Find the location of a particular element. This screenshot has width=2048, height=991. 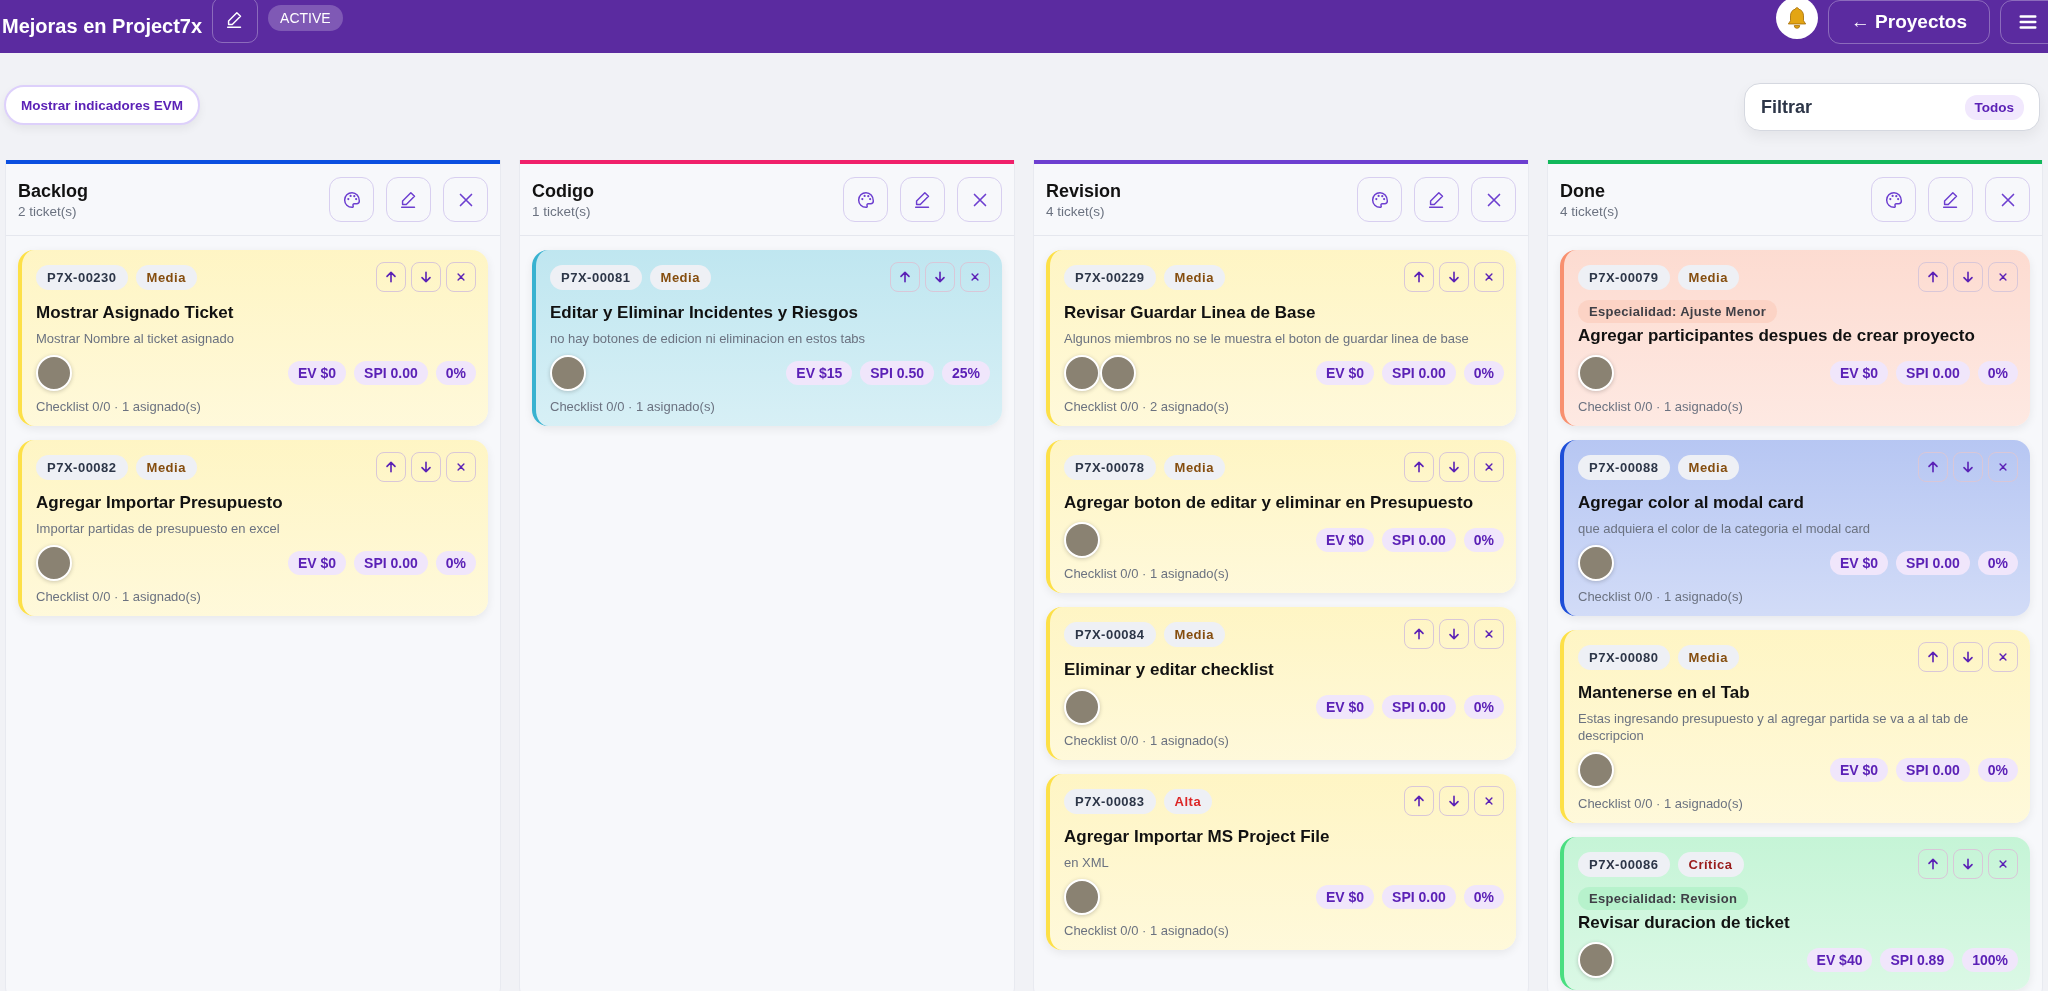

notifications-button is located at coordinates (1796, 19).